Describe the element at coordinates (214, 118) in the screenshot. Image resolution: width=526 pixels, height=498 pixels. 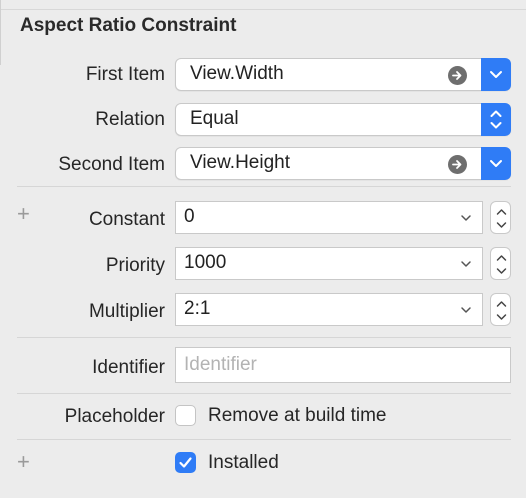
I see `relation-value: Equal` at that location.